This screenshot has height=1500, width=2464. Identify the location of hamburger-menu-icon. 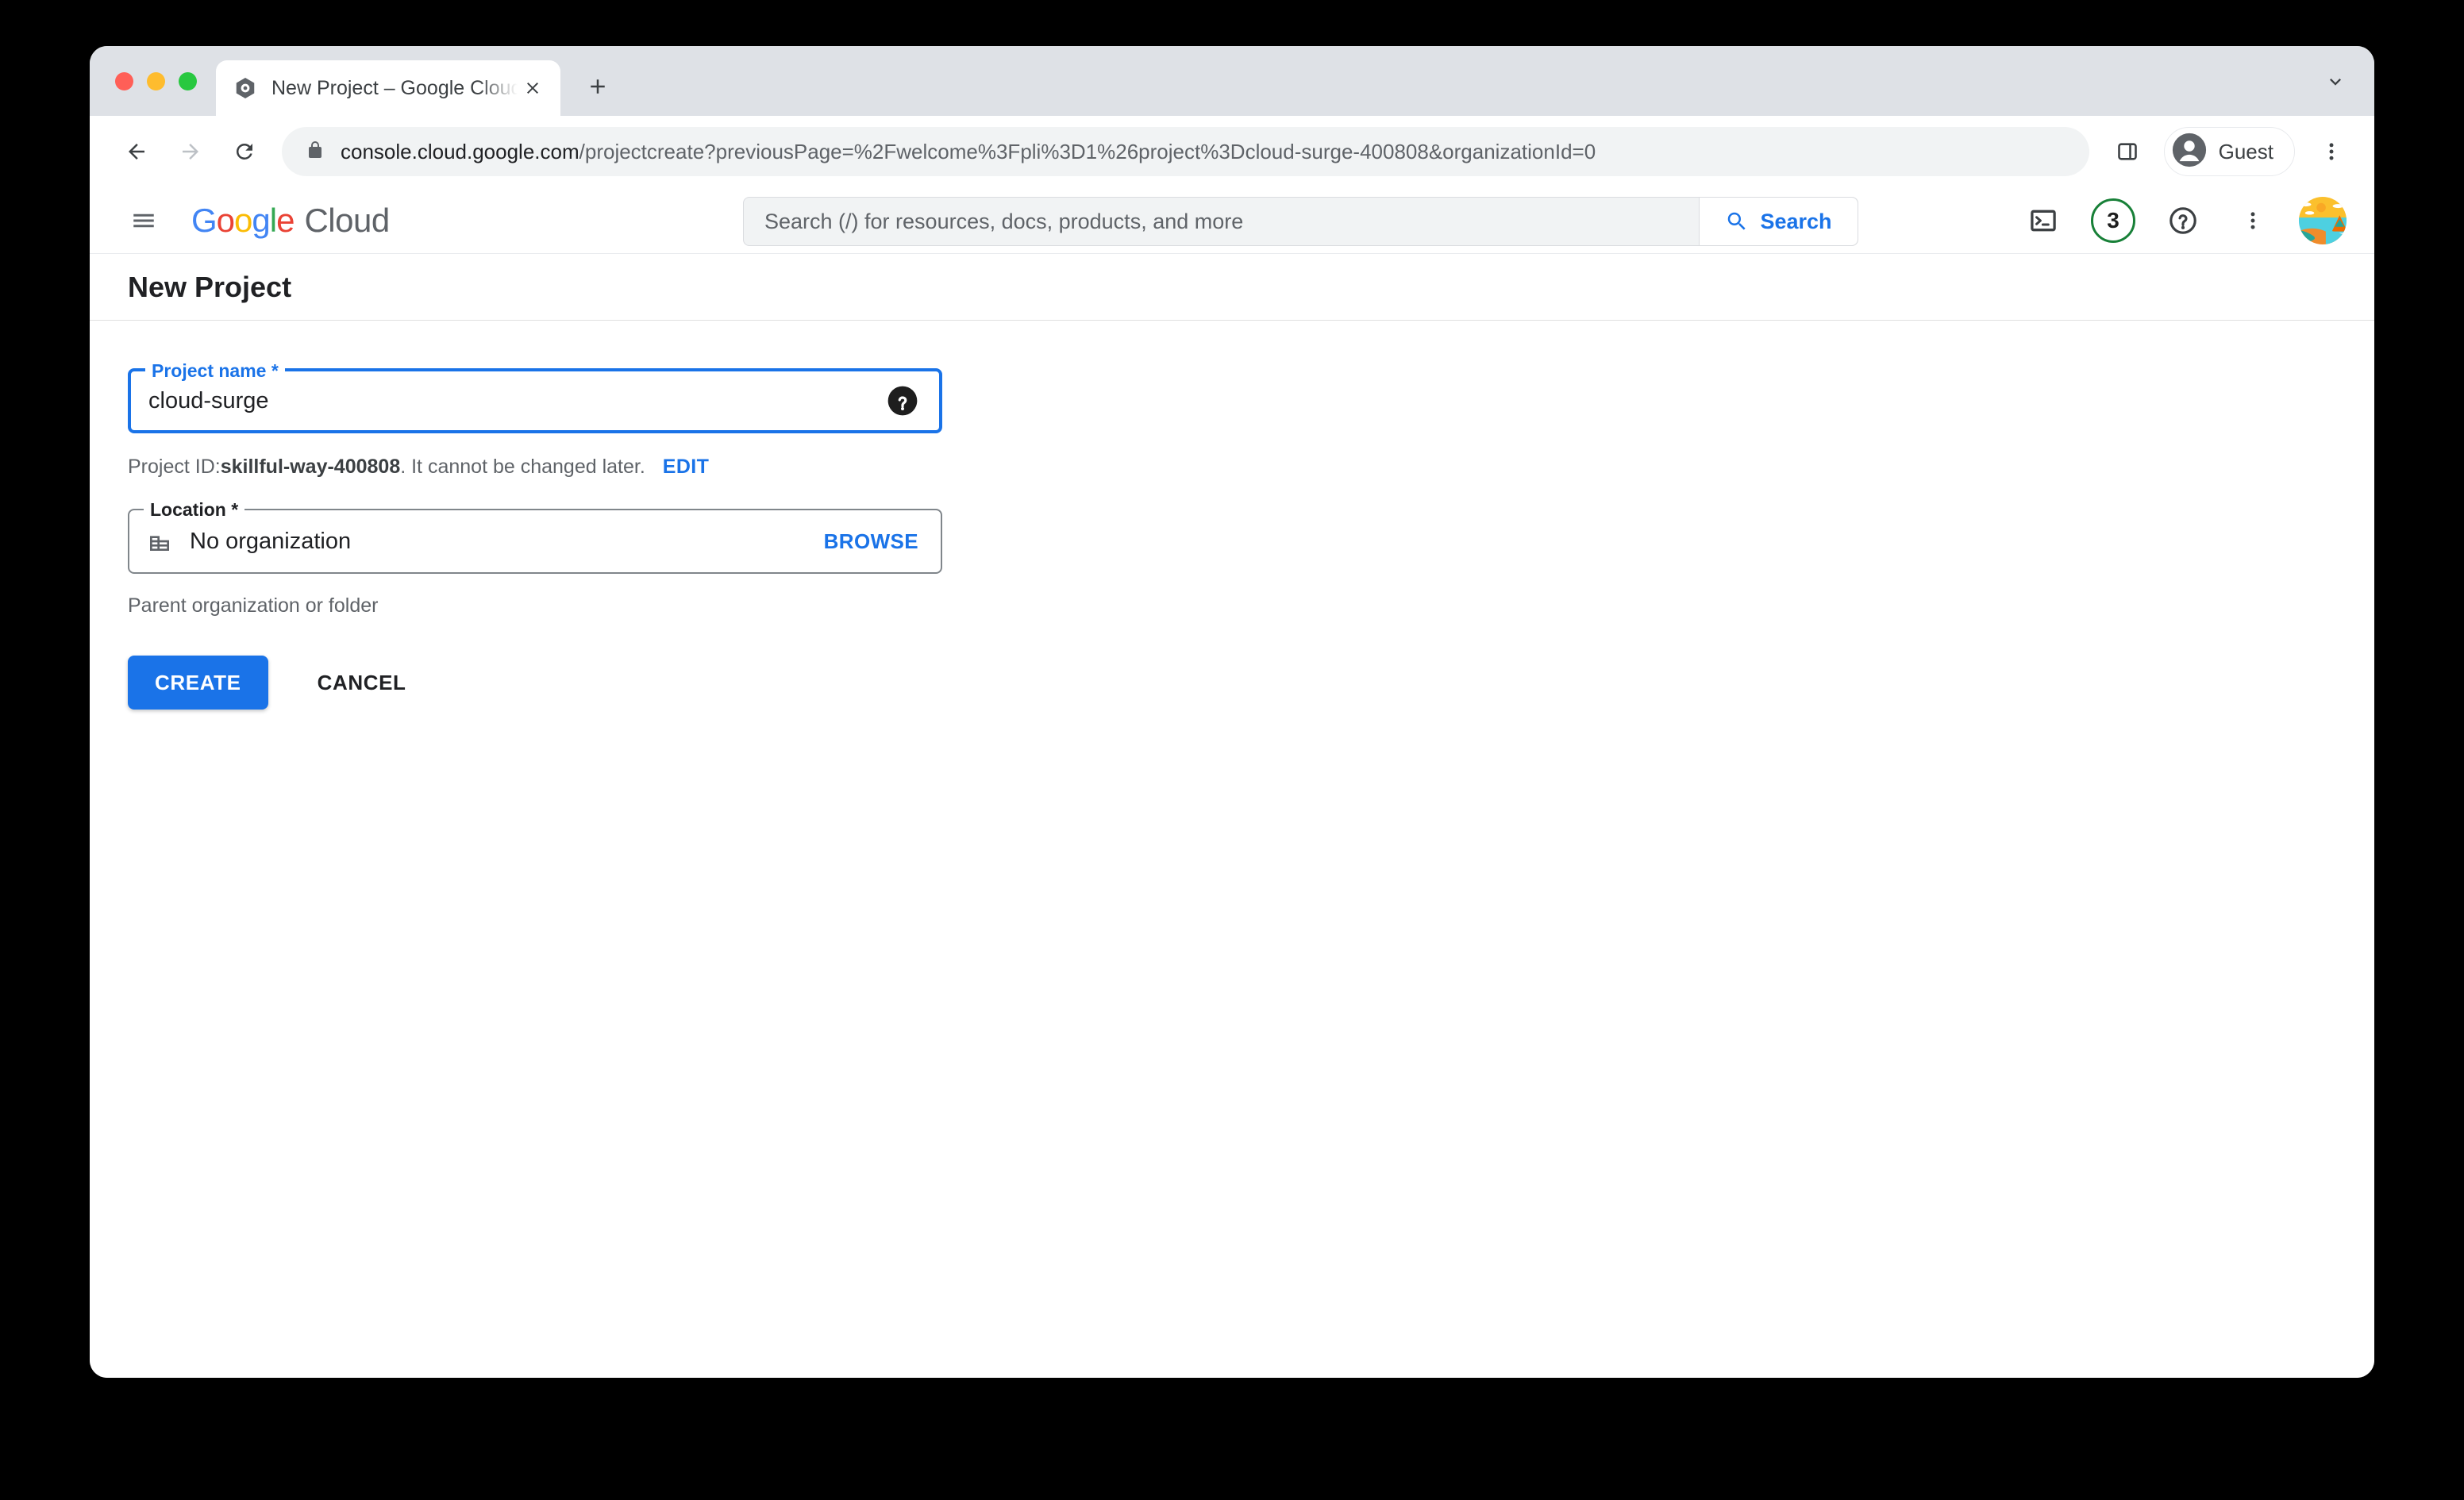
(143, 220).